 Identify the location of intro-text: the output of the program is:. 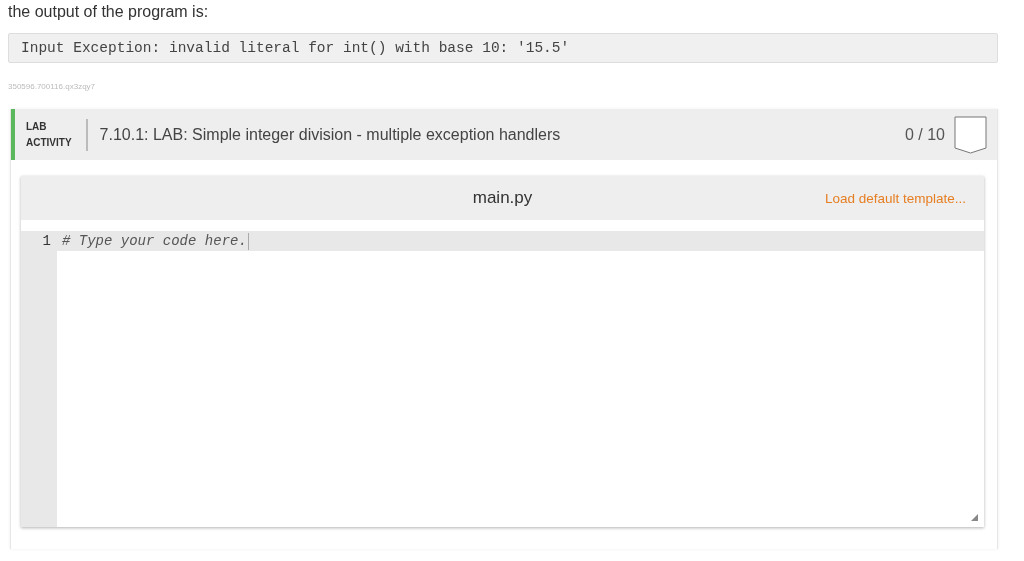
(109, 12).